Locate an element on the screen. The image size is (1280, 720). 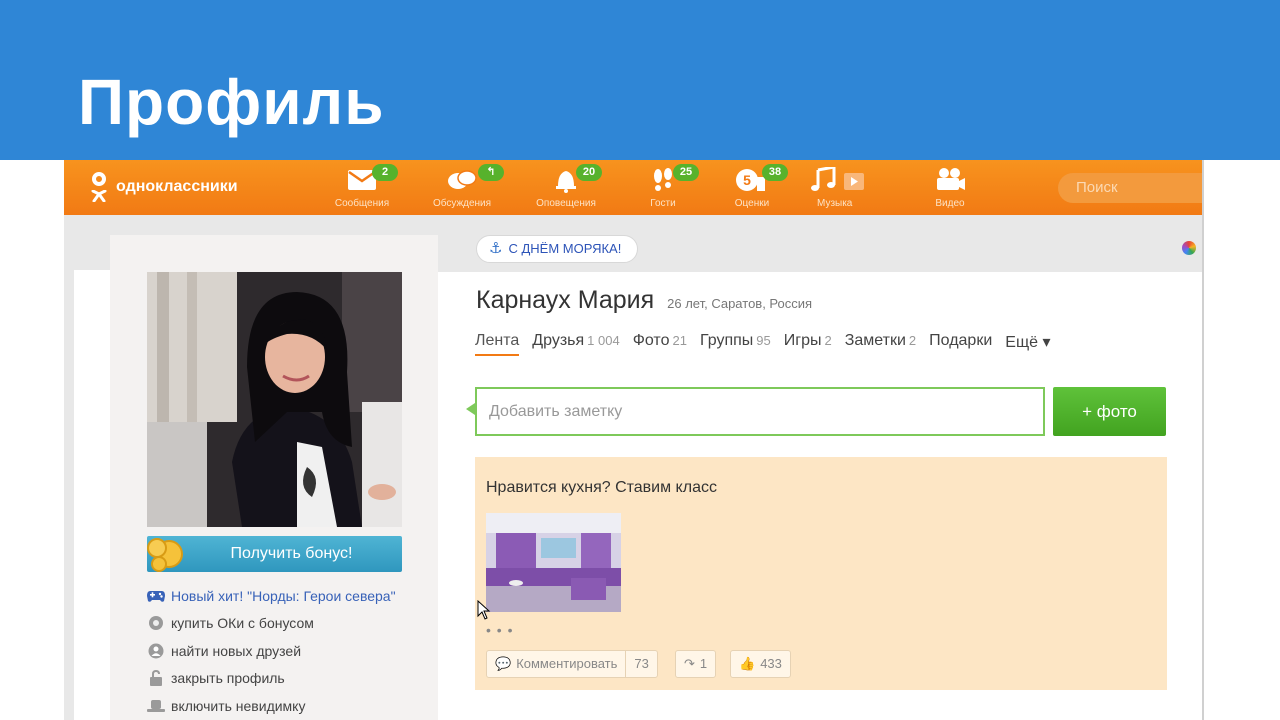
comment-icon: 💬 is located at coordinates (503, 663).